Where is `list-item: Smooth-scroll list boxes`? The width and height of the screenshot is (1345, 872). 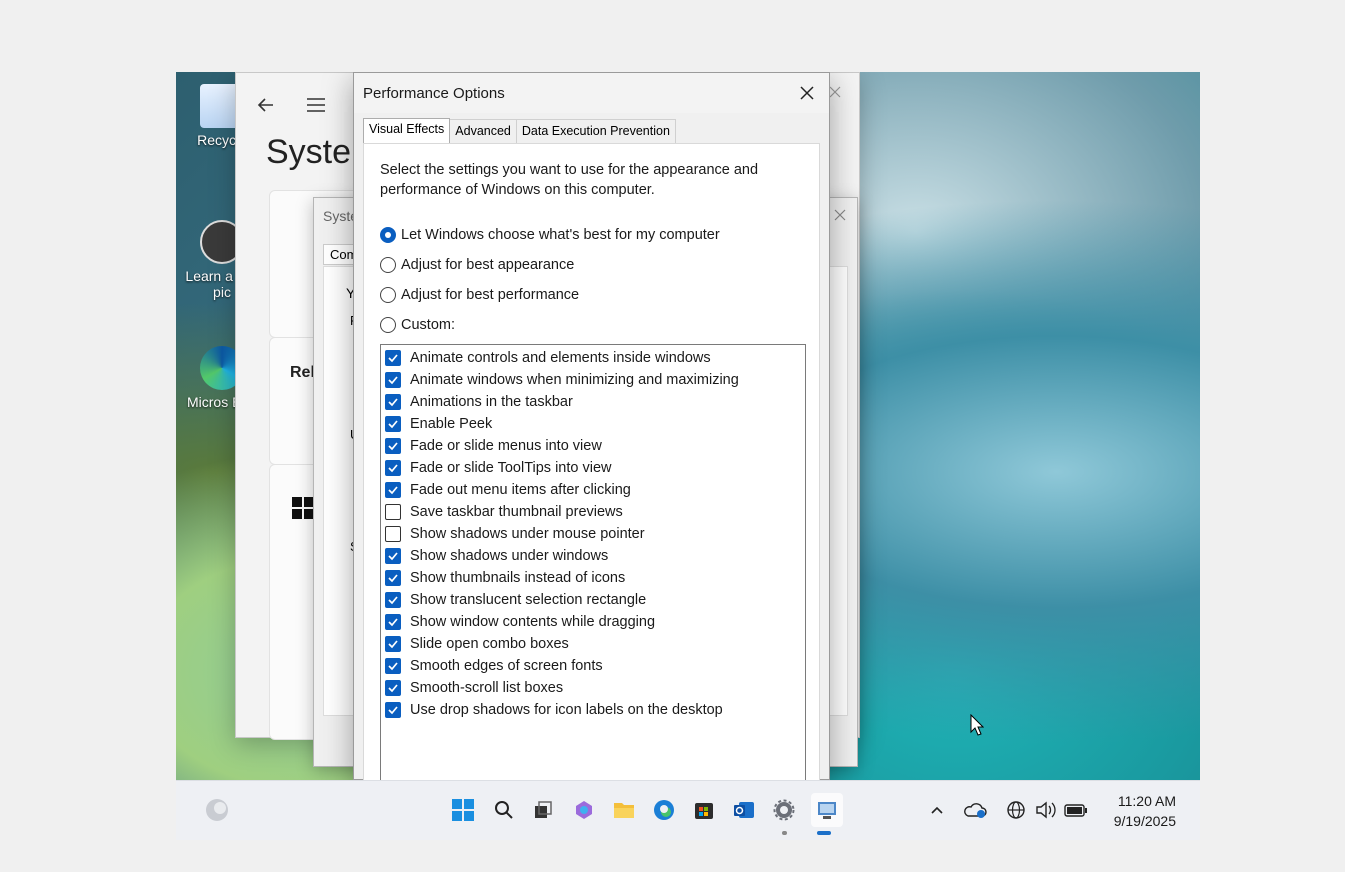
list-item: Smooth-scroll list boxes is located at coordinates (593, 688).